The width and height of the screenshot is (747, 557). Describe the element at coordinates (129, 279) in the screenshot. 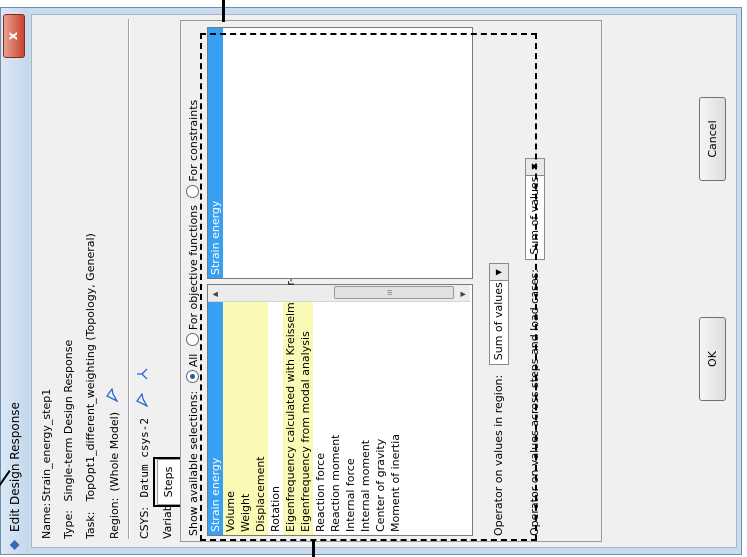

I see `separator` at that location.